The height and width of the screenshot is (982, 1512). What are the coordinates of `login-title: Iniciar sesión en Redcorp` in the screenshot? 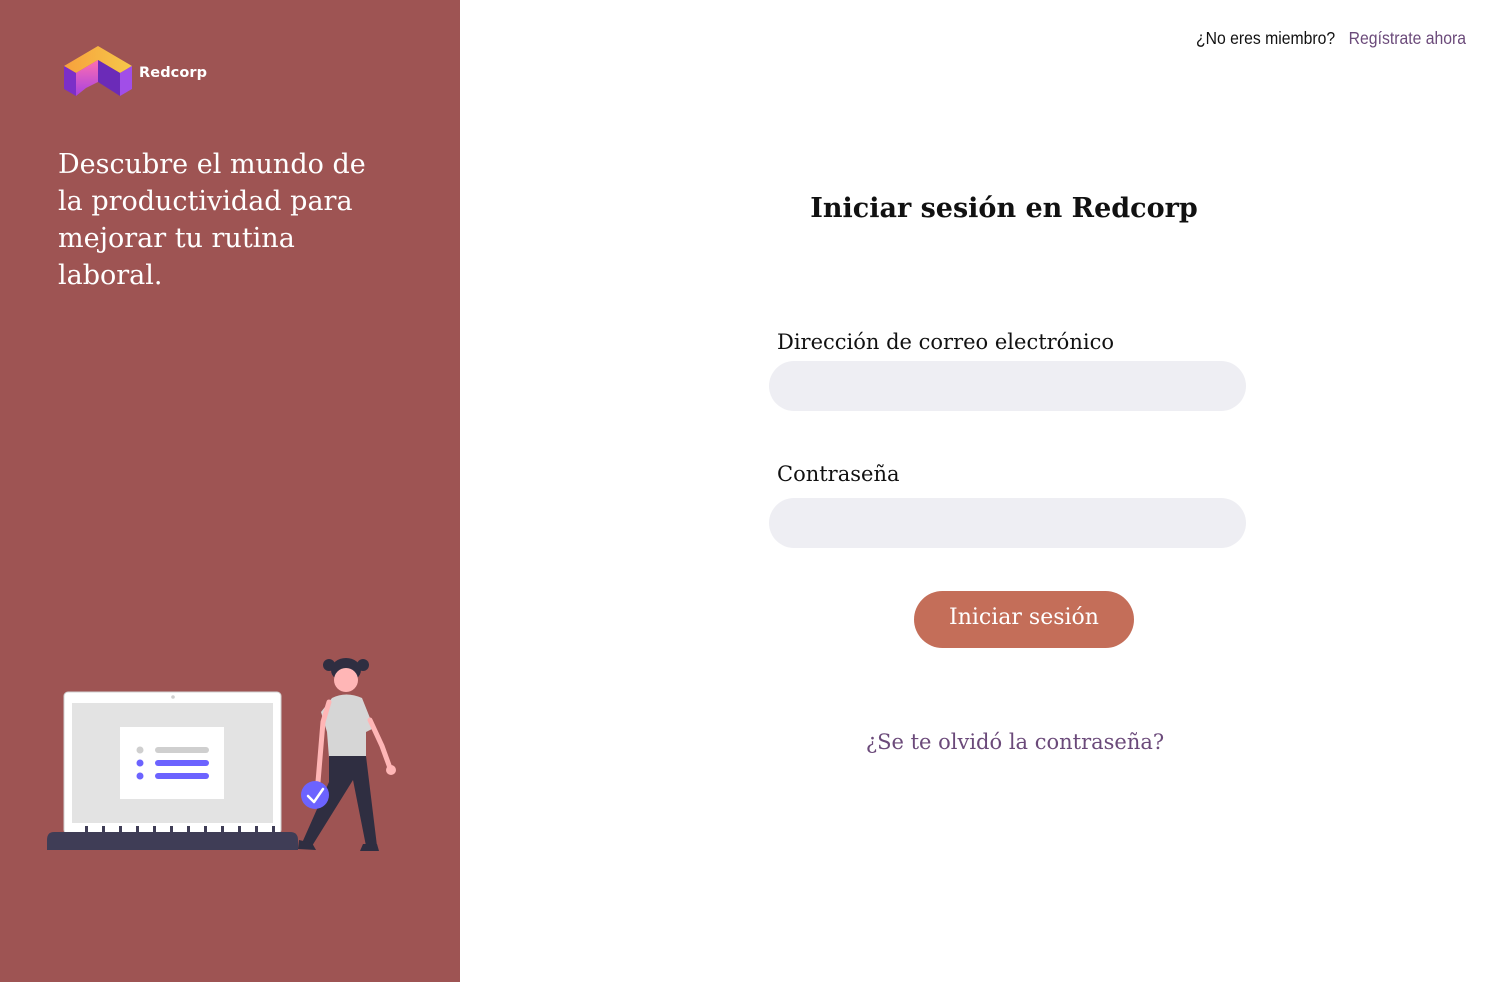 It's located at (1004, 208).